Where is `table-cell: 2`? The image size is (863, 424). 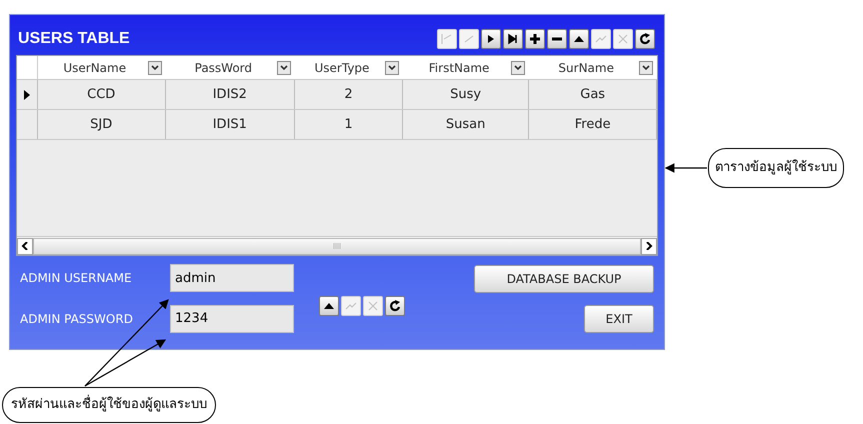
table-cell: 2 is located at coordinates (349, 94).